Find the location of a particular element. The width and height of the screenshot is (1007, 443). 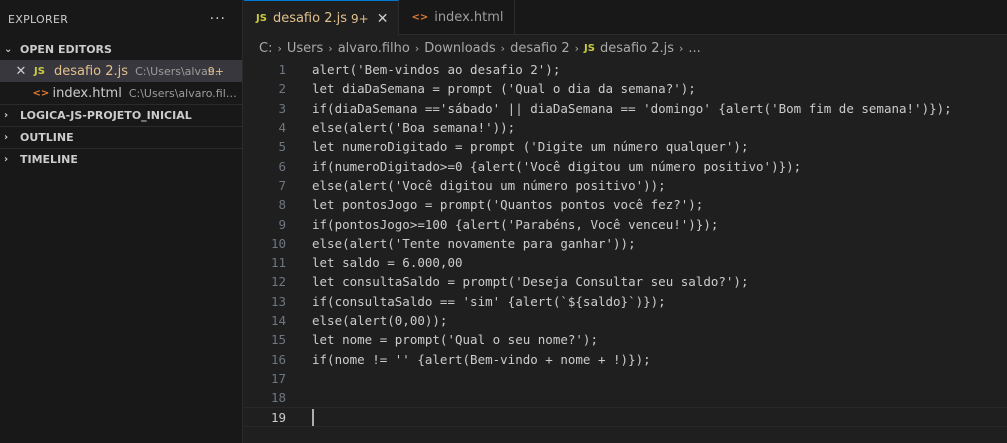

line-number: 5 is located at coordinates (282, 147).